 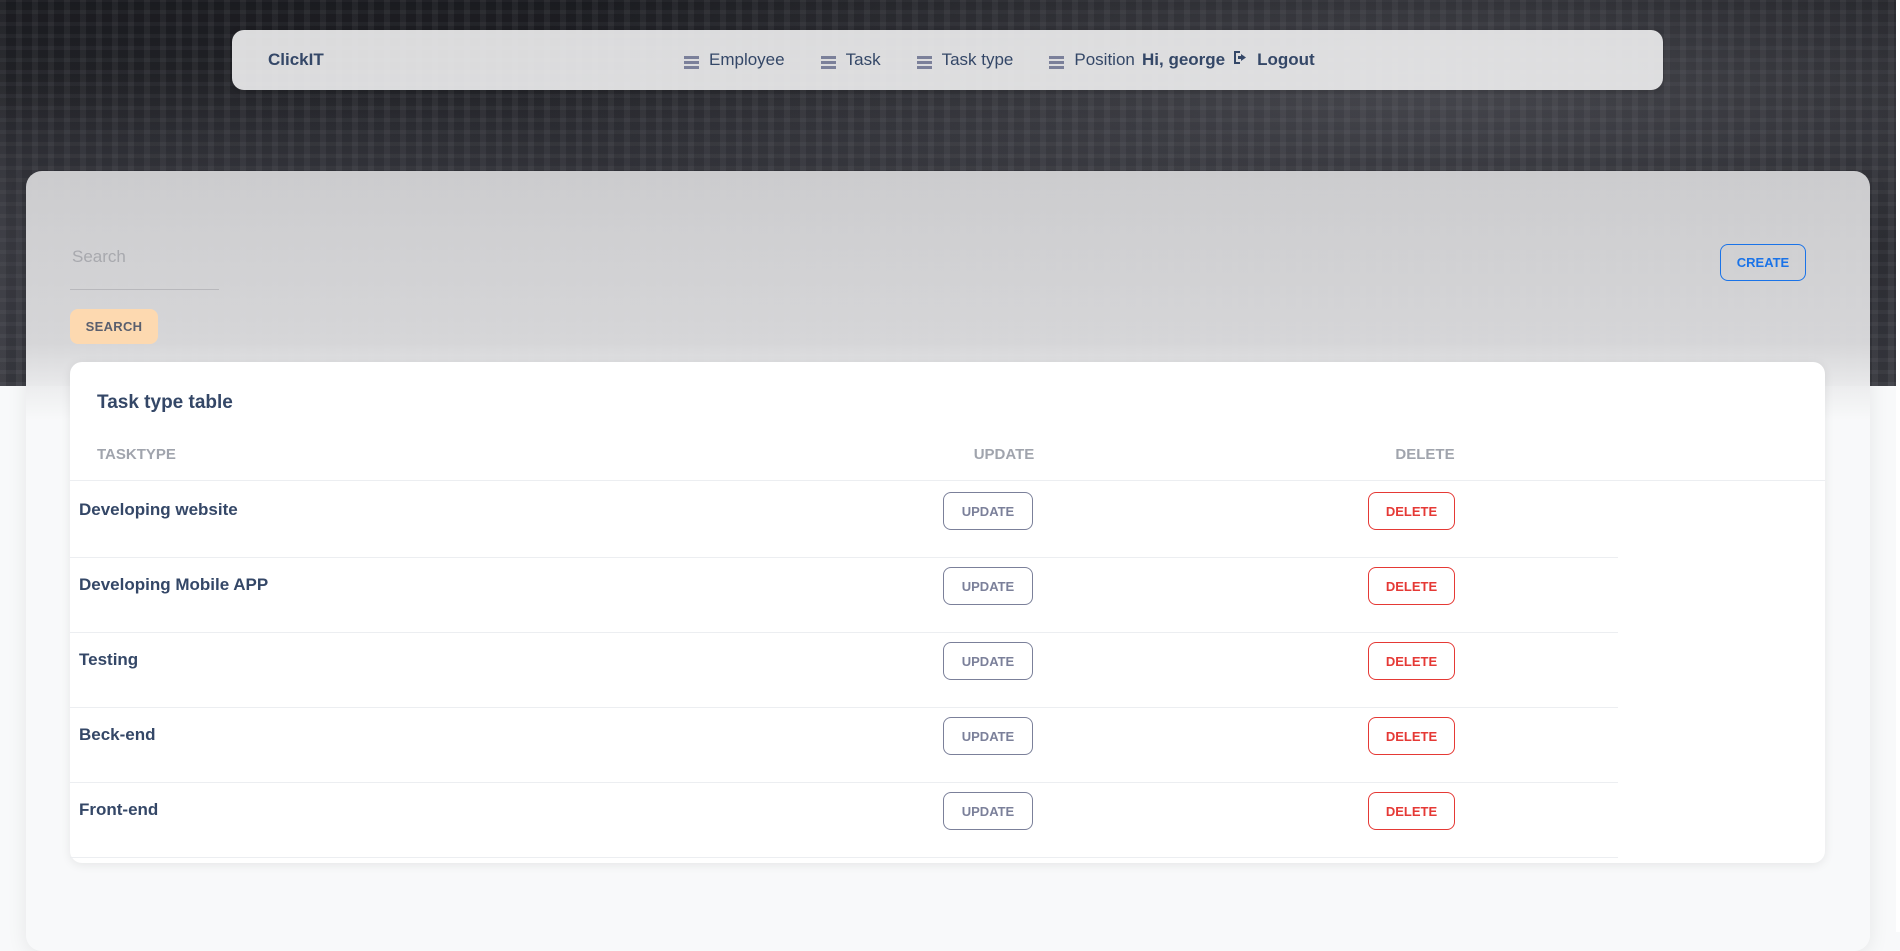 I want to click on table-row: Testing UPDATE DELETE, so click(x=844, y=670).